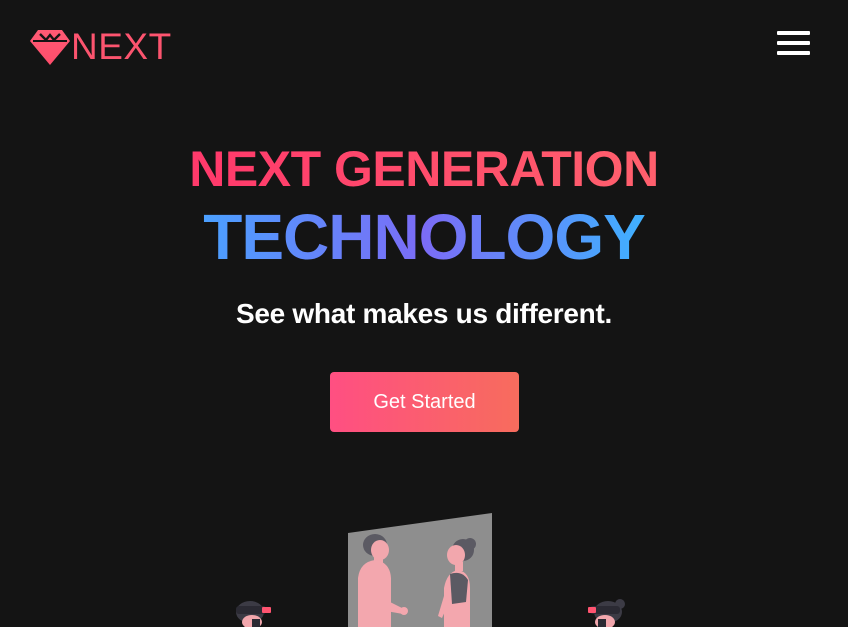  I want to click on hero-heading-line2-wrapper: TECHNOLOGY, so click(424, 237).